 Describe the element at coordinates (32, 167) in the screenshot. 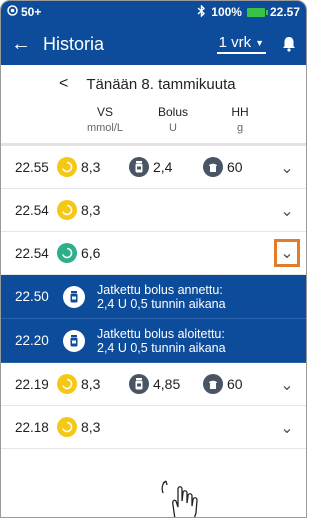

I see `row-time: 22.55` at that location.